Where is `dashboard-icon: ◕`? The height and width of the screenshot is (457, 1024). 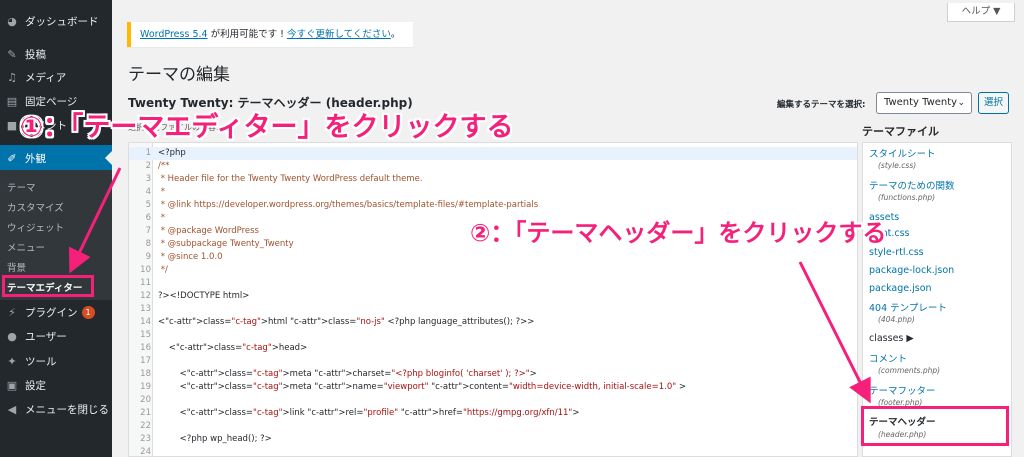 dashboard-icon: ◕ is located at coordinates (12, 21).